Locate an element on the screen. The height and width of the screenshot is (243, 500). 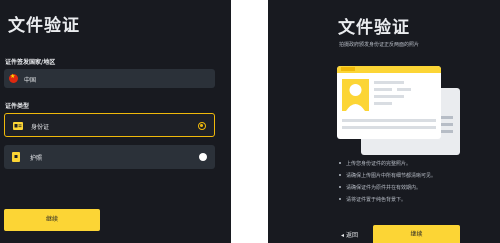
option-passport: 护照 is located at coordinates (109, 157).